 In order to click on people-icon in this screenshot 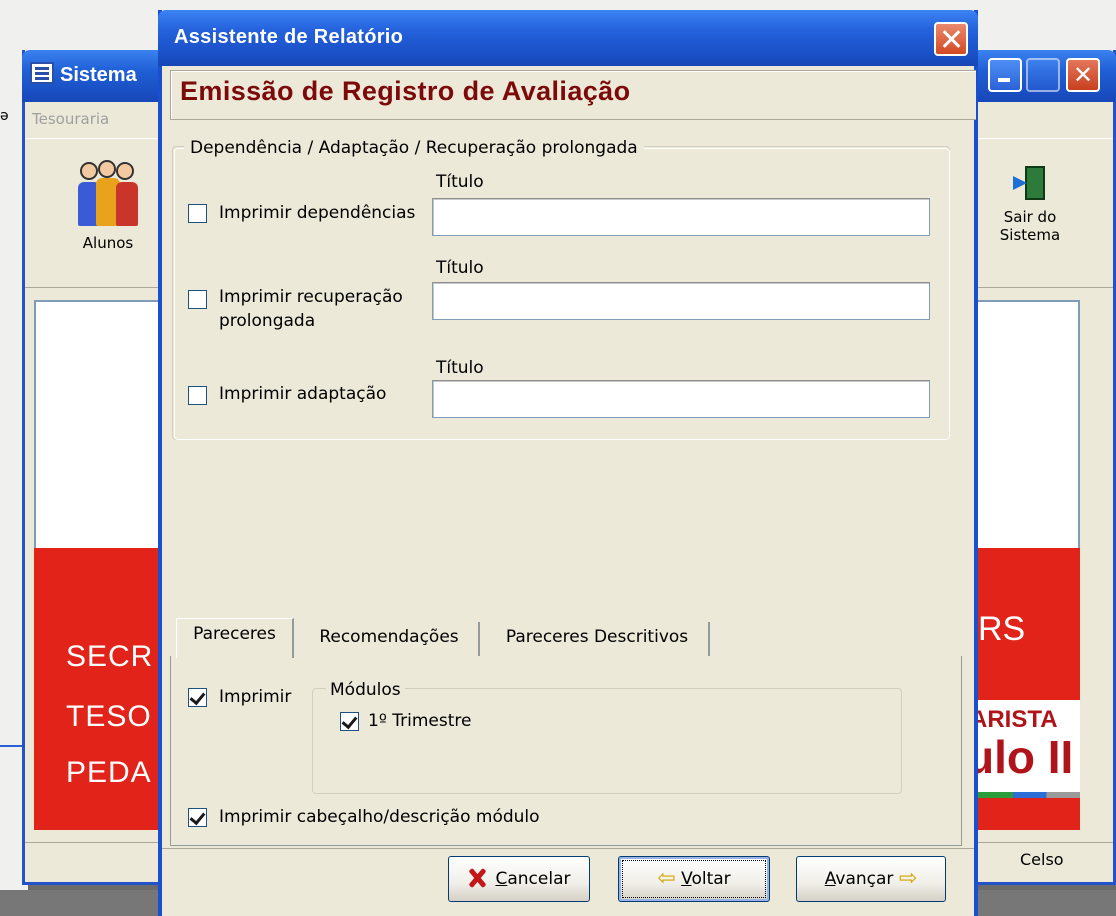, I will do `click(108, 194)`.